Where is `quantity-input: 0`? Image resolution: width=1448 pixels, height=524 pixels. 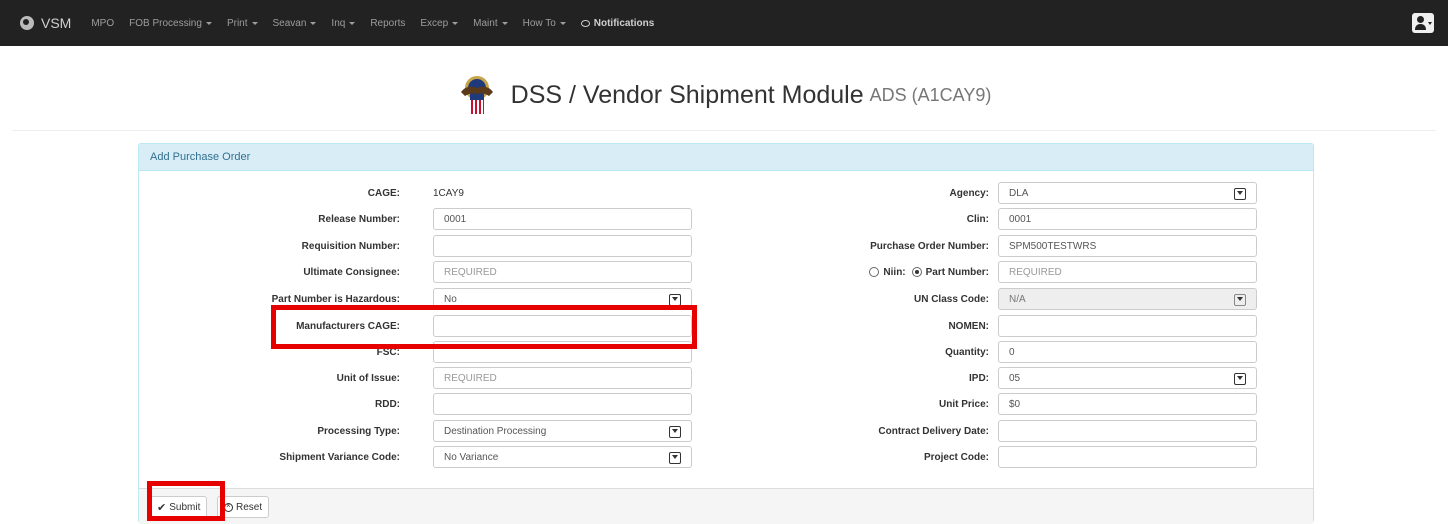 quantity-input: 0 is located at coordinates (1127, 352).